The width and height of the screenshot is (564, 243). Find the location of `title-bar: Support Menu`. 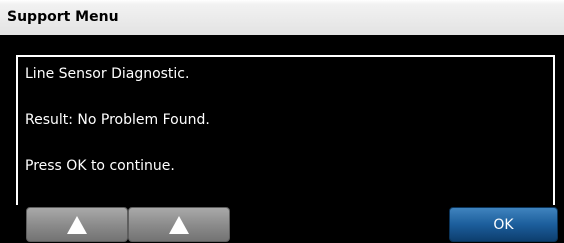

title-bar: Support Menu is located at coordinates (282, 17).